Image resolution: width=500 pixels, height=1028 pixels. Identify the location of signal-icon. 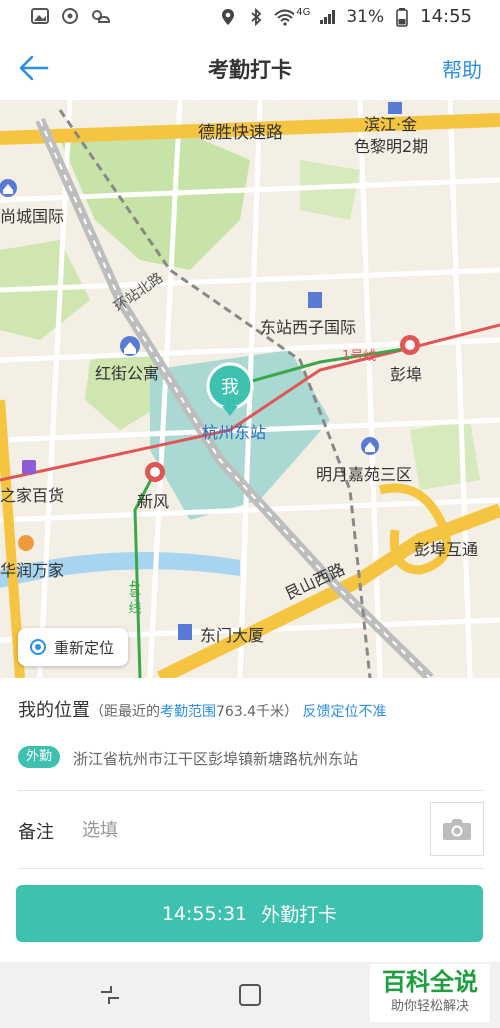
(328, 17).